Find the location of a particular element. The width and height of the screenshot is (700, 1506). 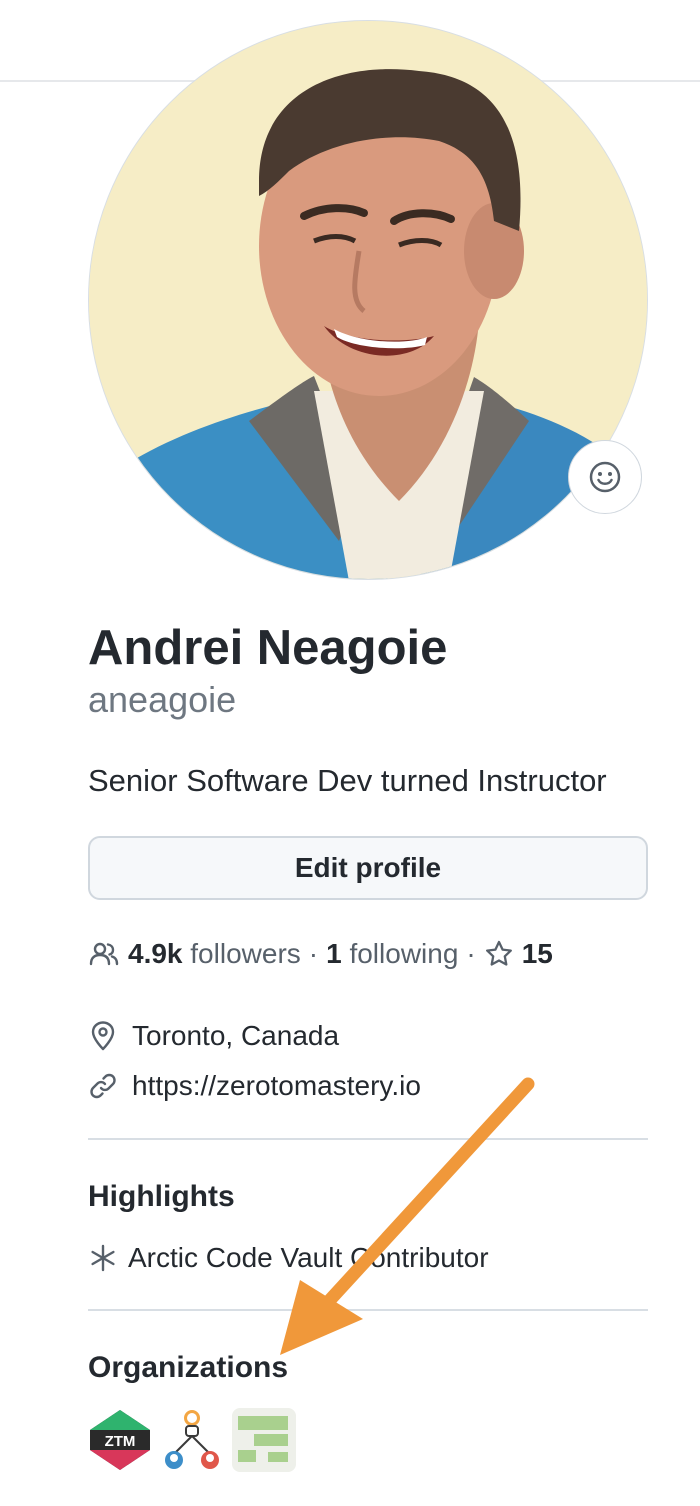

green-blocks-org-logo is located at coordinates (264, 1440).